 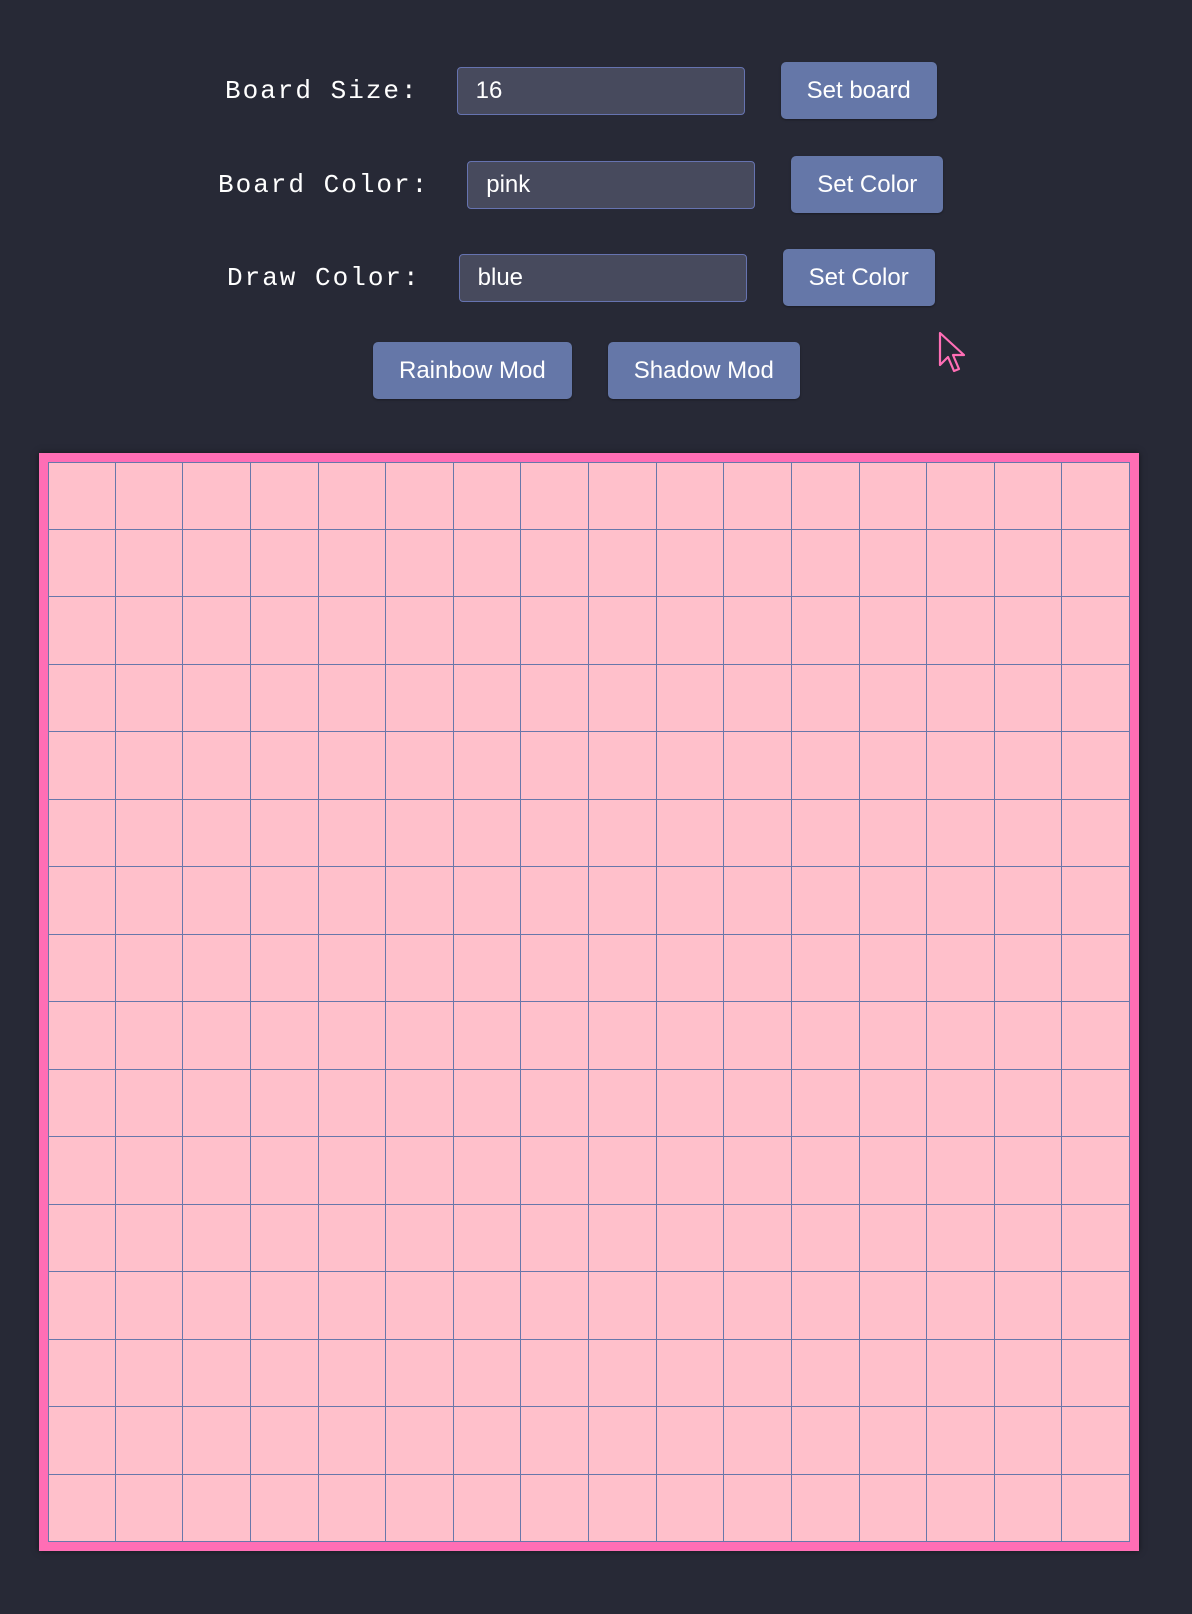 What do you see at coordinates (472, 370) in the screenshot?
I see `rainbow-mod-button: Rainbow Mod` at bounding box center [472, 370].